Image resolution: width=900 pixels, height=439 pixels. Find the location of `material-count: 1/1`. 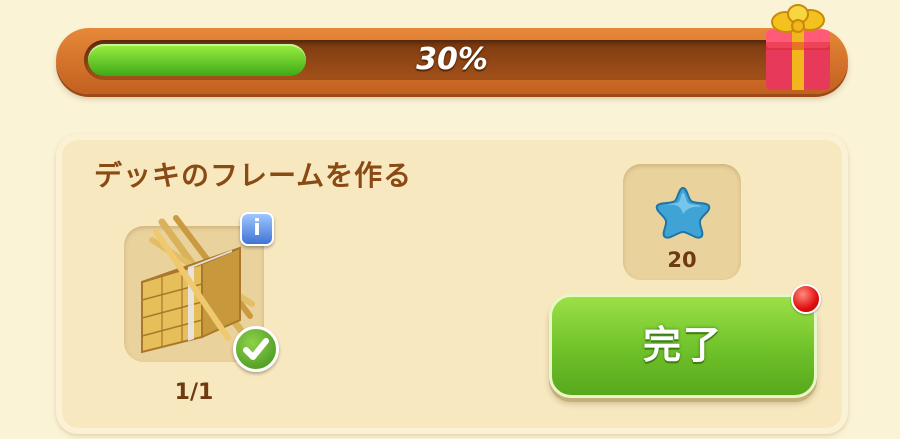

material-count: 1/1 is located at coordinates (194, 392).